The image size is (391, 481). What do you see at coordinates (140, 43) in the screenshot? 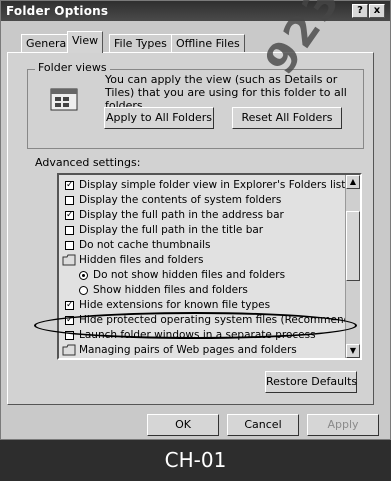
I see `tab-file-types: File Types` at bounding box center [140, 43].